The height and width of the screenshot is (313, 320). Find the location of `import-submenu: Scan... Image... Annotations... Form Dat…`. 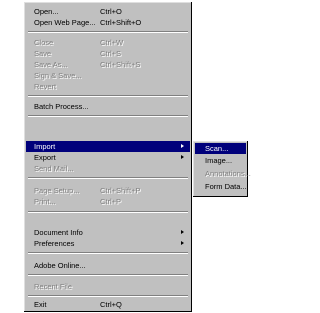

import-submenu: Scan... Image... Annotations... Form Dat… is located at coordinates (222, 169).